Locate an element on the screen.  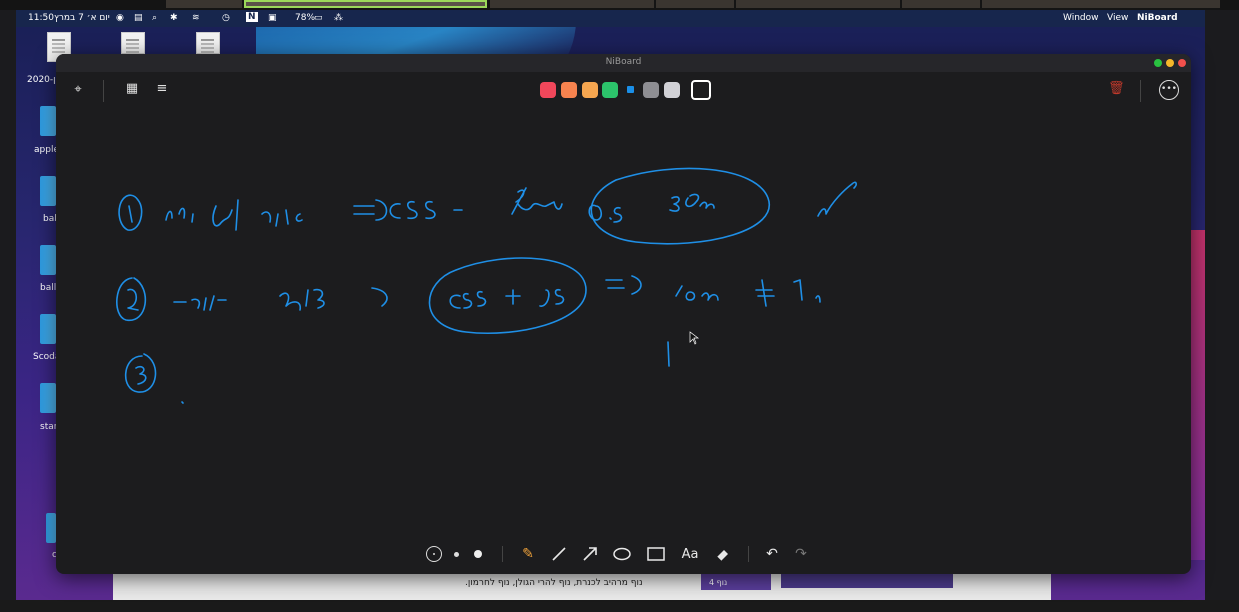
minimize-window-button is located at coordinates (1170, 63).